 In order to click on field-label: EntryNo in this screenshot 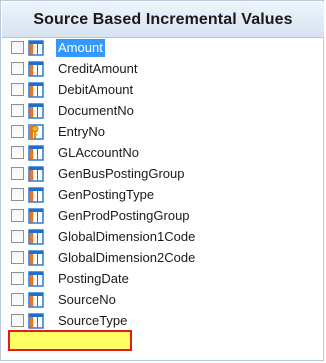, I will do `click(81, 131)`.